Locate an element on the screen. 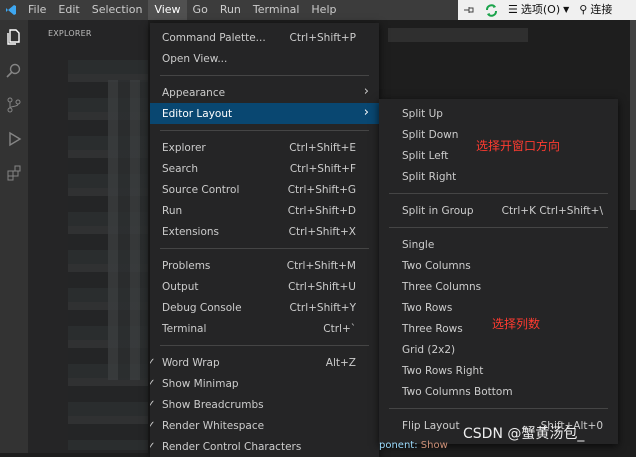  chevron-right-icon: › is located at coordinates (366, 91).